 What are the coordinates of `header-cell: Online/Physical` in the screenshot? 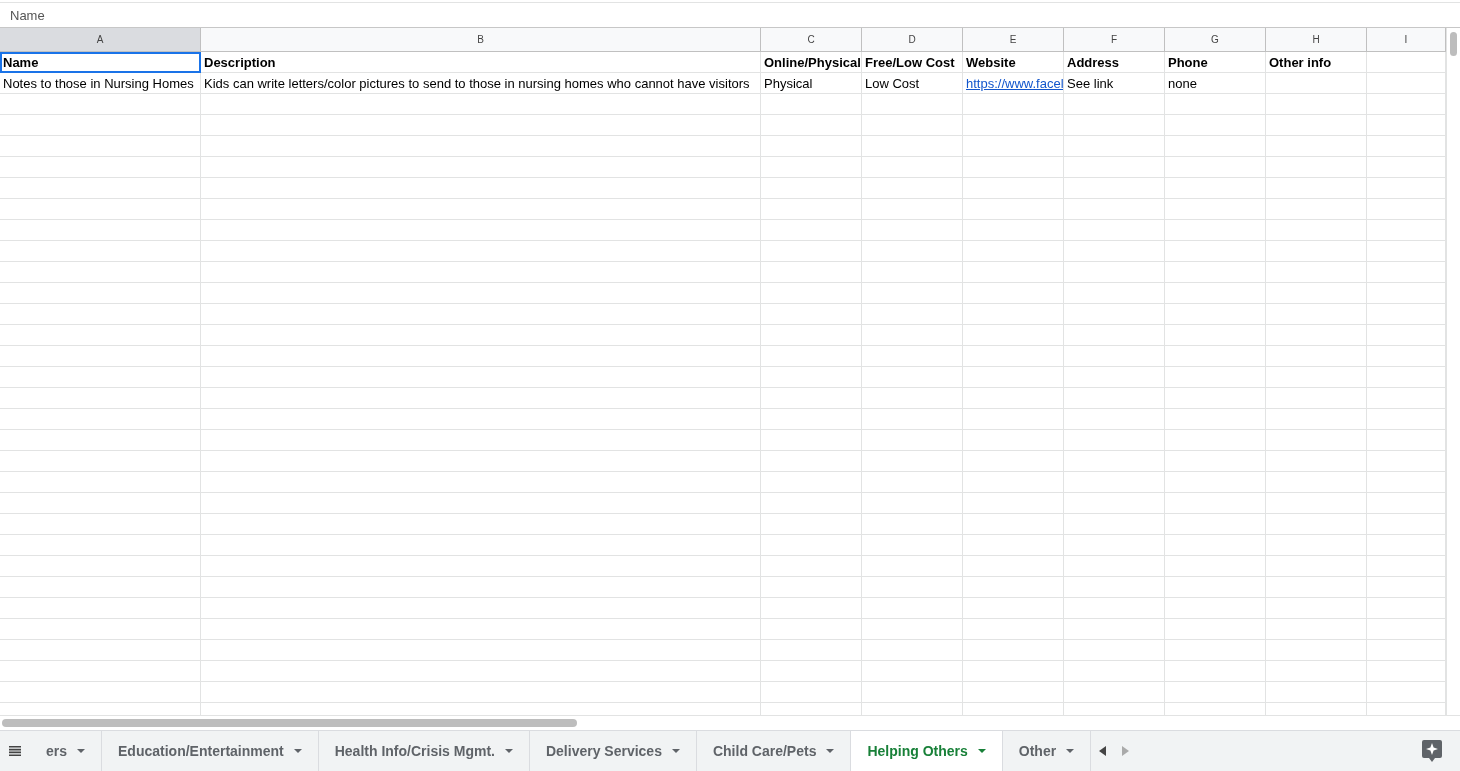 It's located at (811, 62).